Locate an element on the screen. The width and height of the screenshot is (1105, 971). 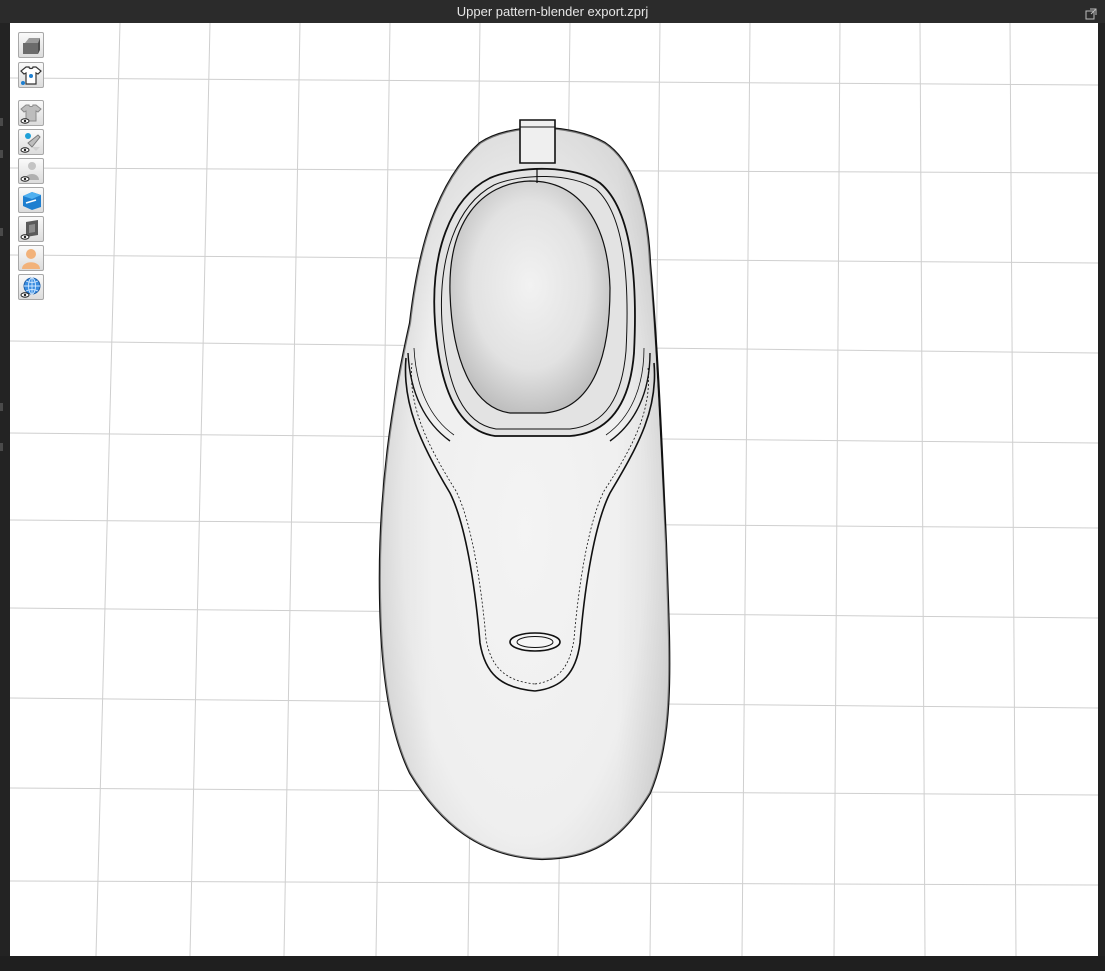
show-avatar-button is located at coordinates (31, 171).